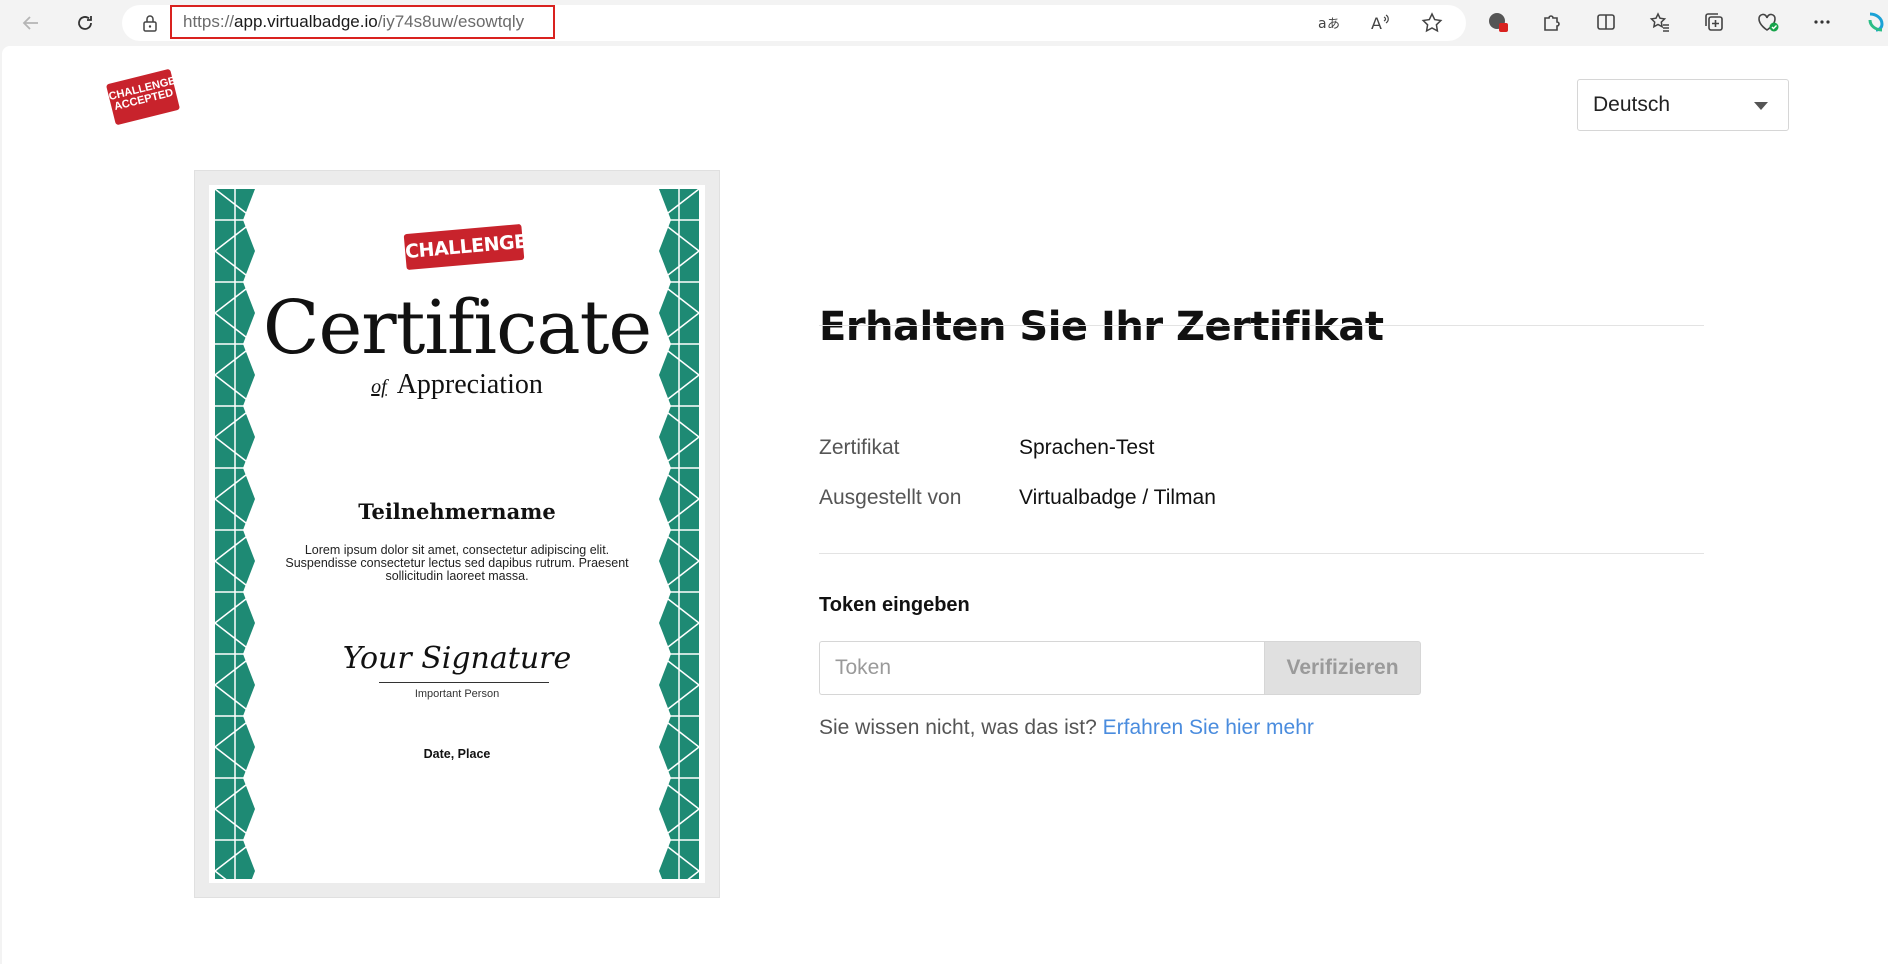 The image size is (1888, 964). What do you see at coordinates (1822, 22) in the screenshot?
I see `more-menu-icon` at bounding box center [1822, 22].